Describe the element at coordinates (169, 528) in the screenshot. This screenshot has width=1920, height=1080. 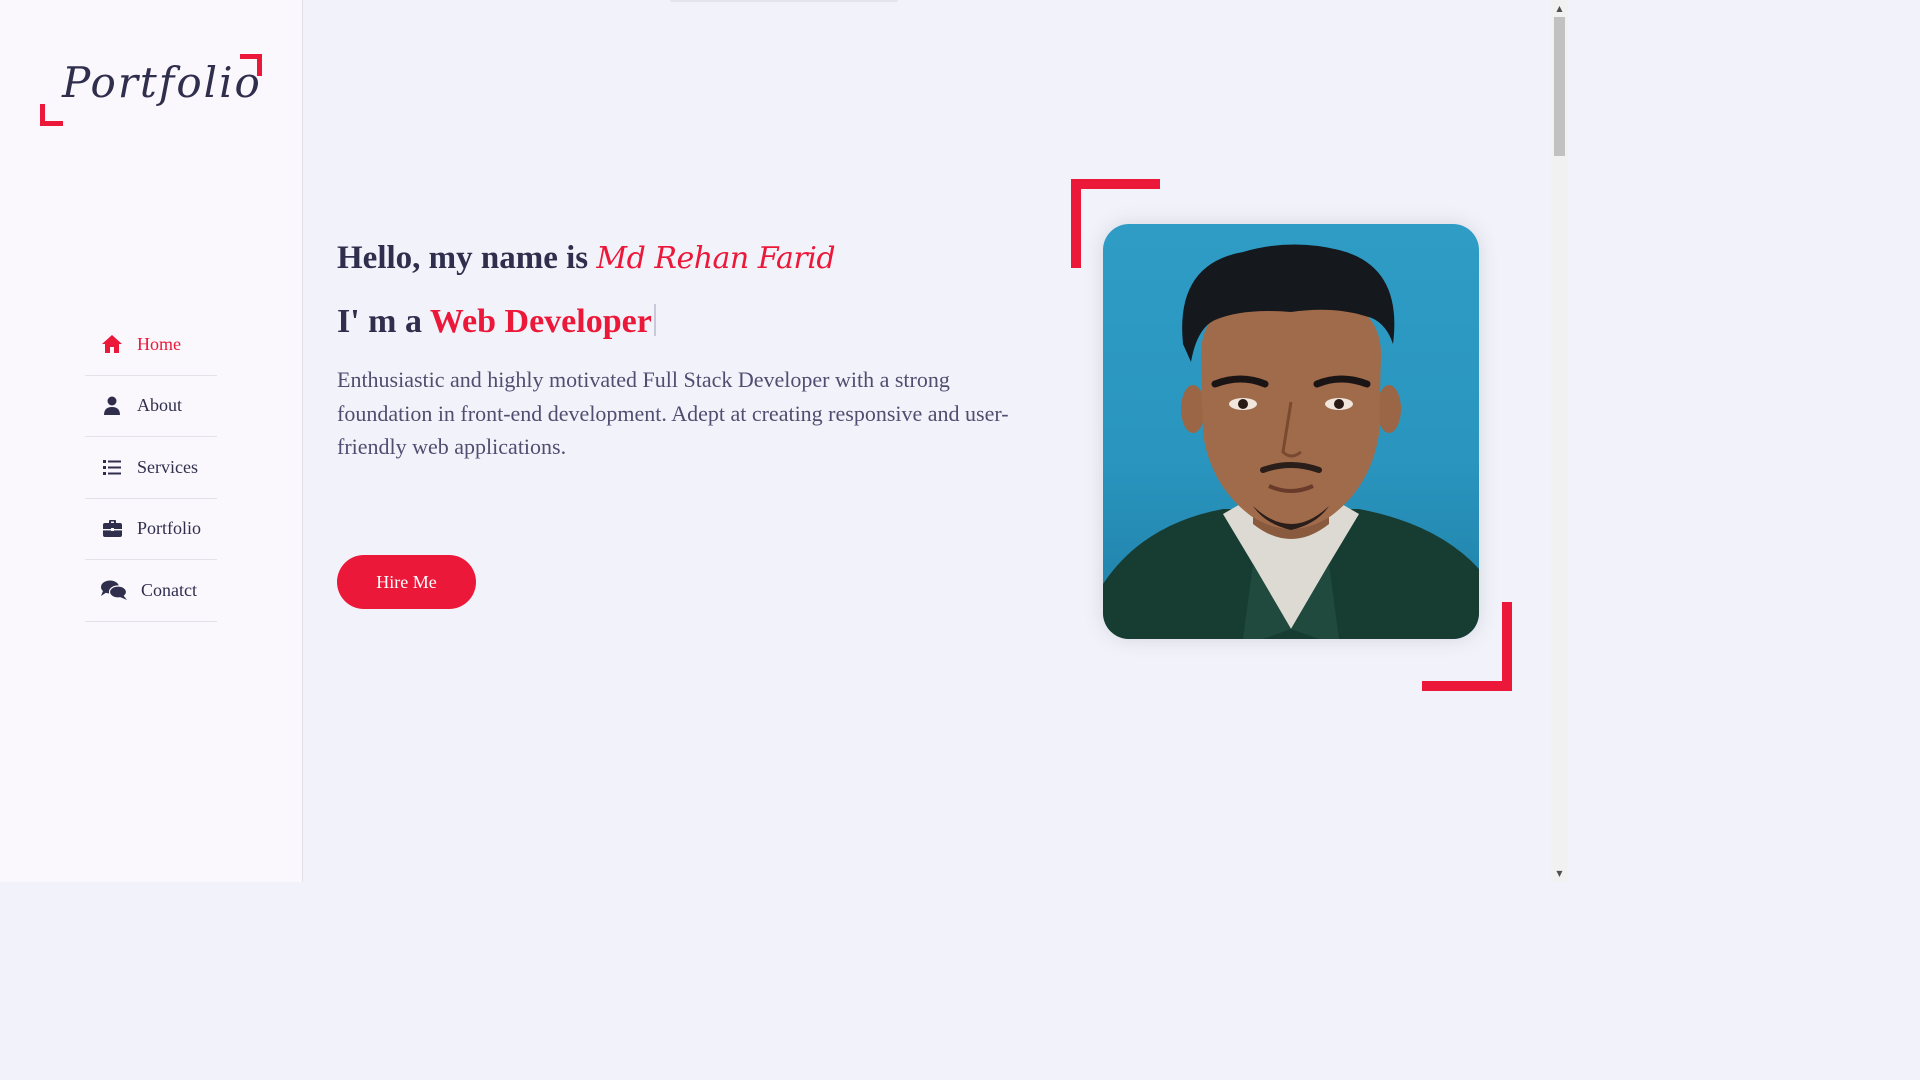
I see `nav-label-portfolio: Portfolio` at that location.